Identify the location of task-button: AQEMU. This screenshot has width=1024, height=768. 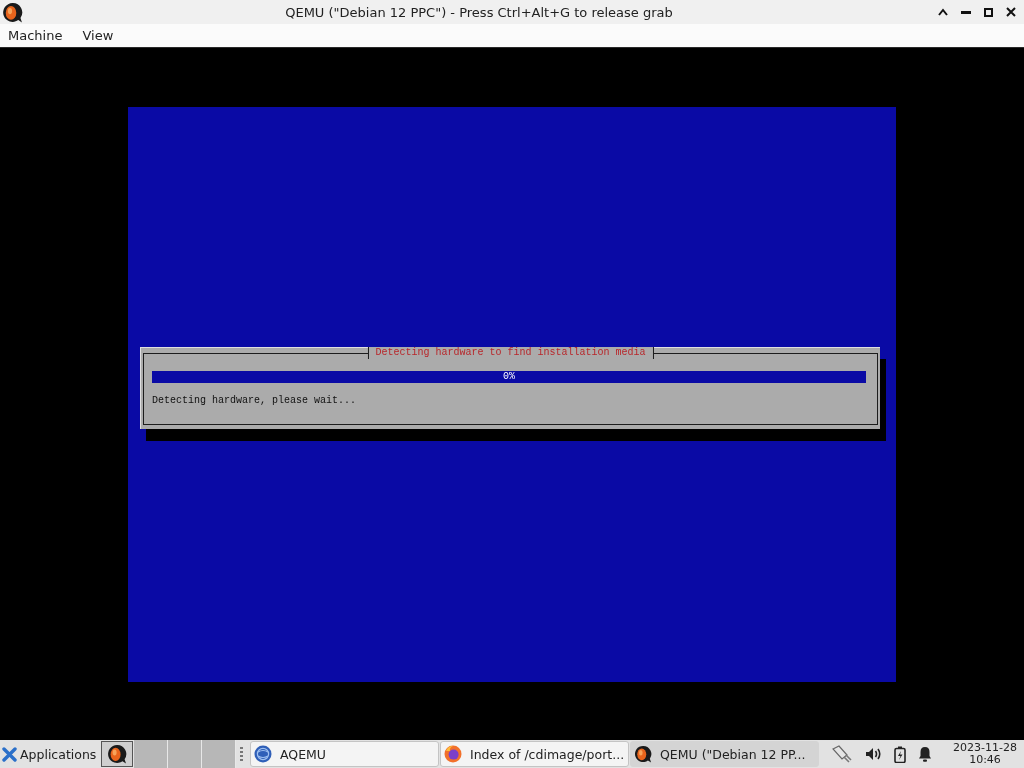
(344, 754).